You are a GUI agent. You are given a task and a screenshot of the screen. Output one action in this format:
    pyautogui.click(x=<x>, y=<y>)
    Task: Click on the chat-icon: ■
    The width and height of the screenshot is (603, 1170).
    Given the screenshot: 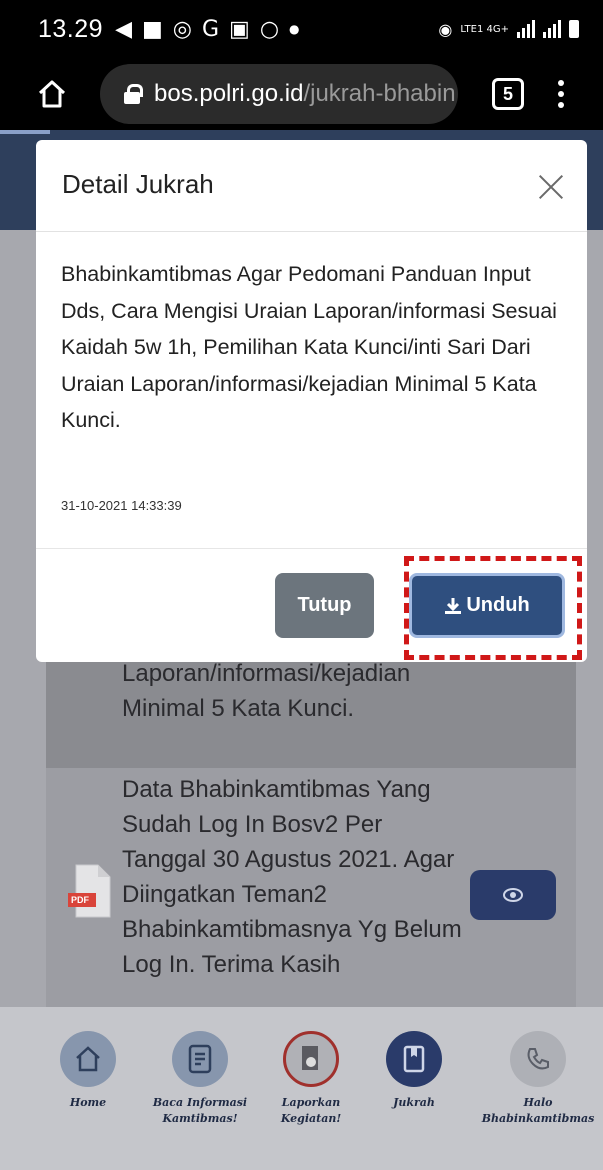 What is the action you would take?
    pyautogui.click(x=152, y=29)
    